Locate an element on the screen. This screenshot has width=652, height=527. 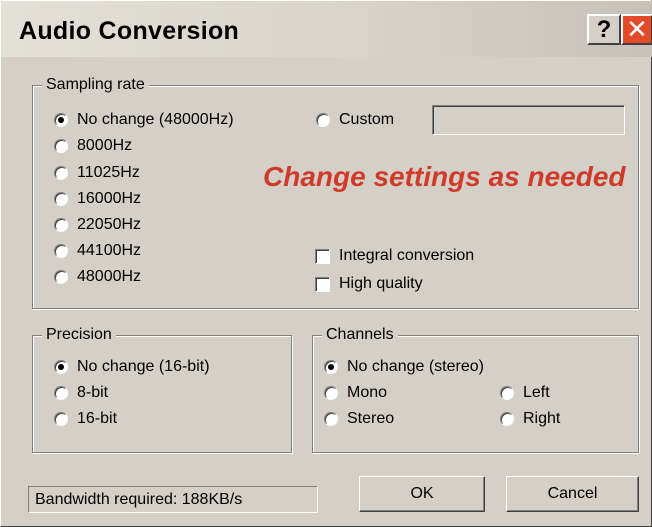
help-icon: ? is located at coordinates (604, 29).